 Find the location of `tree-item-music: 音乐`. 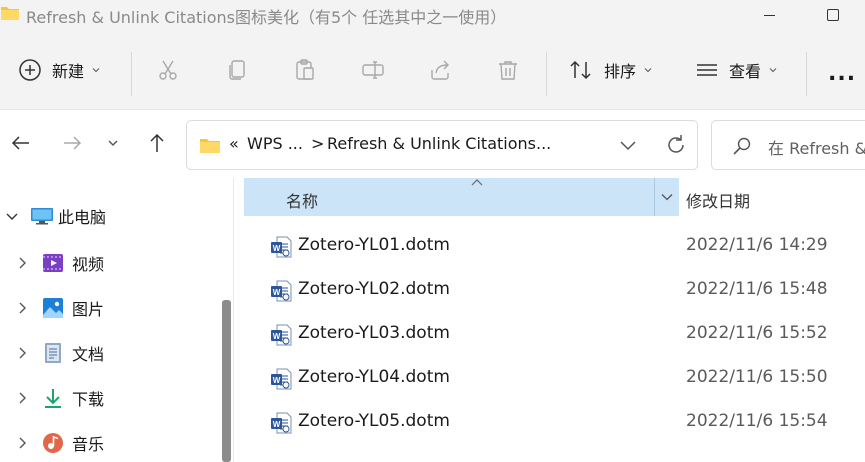

tree-item-music: 音乐 is located at coordinates (59, 442).